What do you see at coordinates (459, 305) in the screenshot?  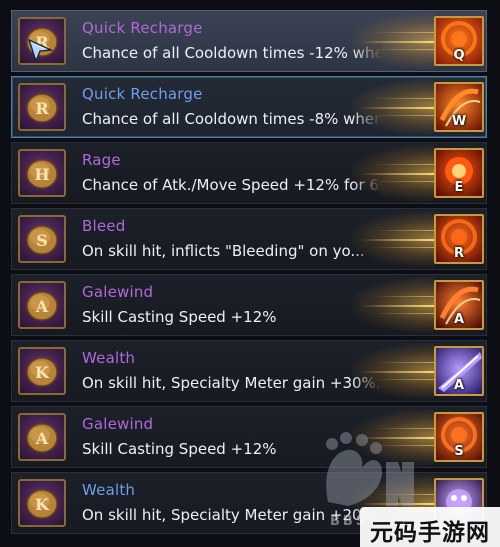 I see `flame-claw-skill-icon: A` at bounding box center [459, 305].